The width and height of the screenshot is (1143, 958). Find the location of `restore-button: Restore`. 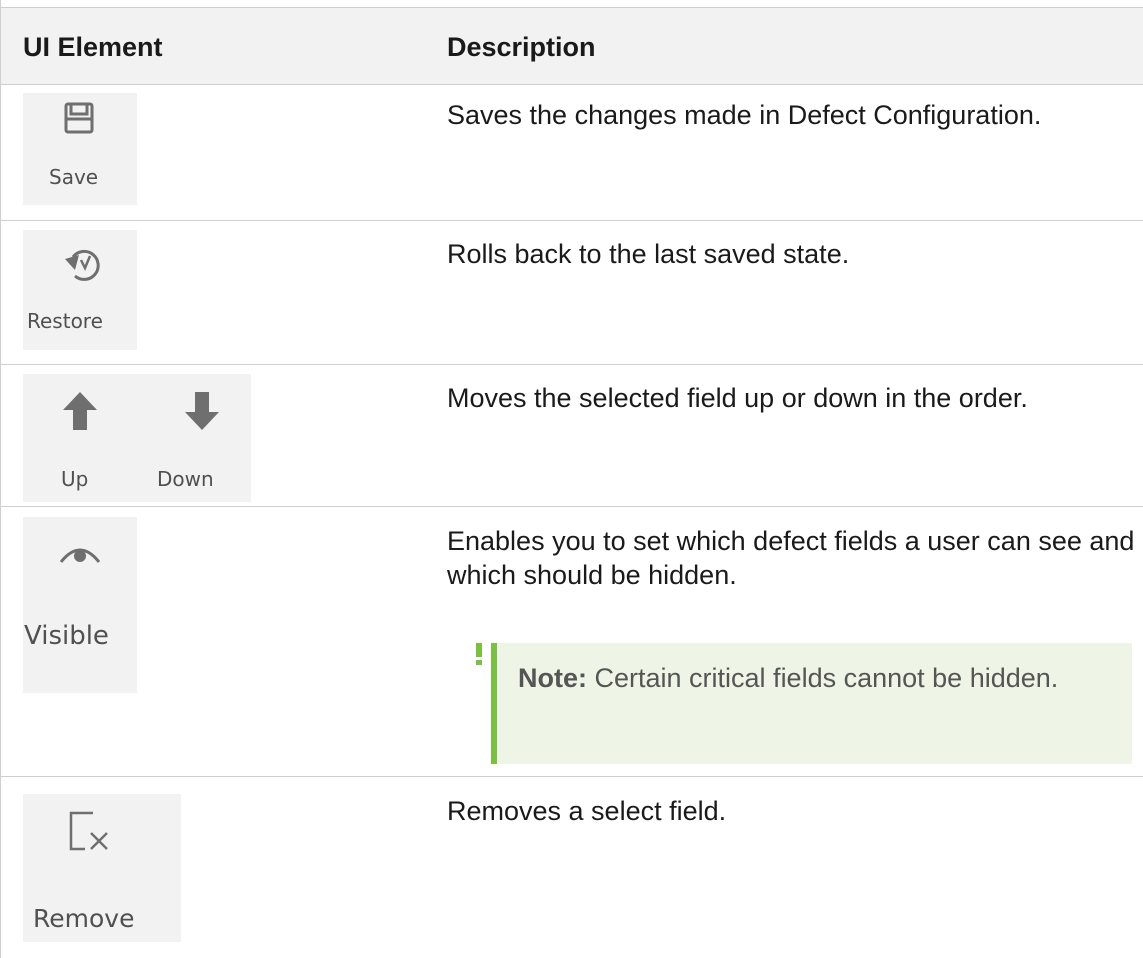

restore-button: Restore is located at coordinates (80, 290).